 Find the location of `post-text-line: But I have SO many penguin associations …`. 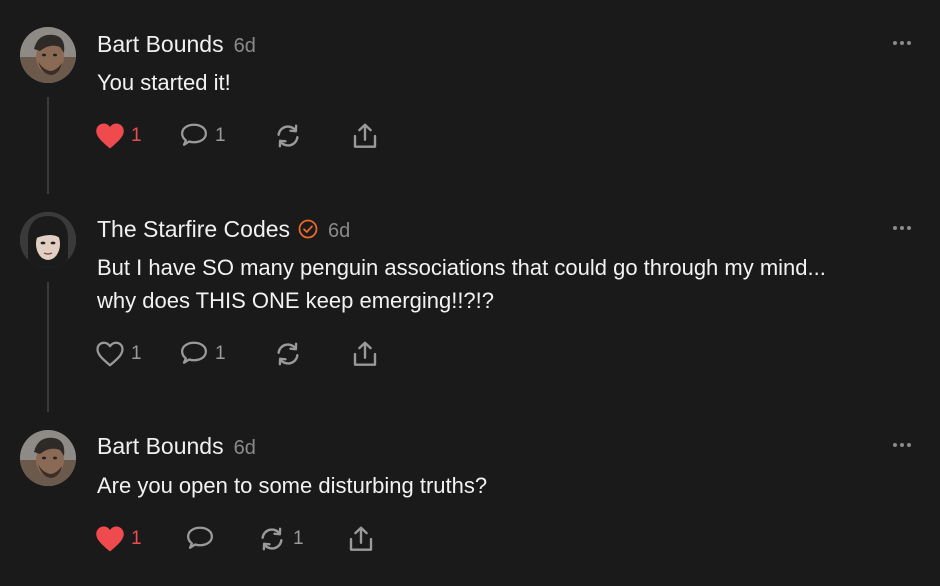

post-text-line: But I have SO many penguin associations … is located at coordinates (461, 267).